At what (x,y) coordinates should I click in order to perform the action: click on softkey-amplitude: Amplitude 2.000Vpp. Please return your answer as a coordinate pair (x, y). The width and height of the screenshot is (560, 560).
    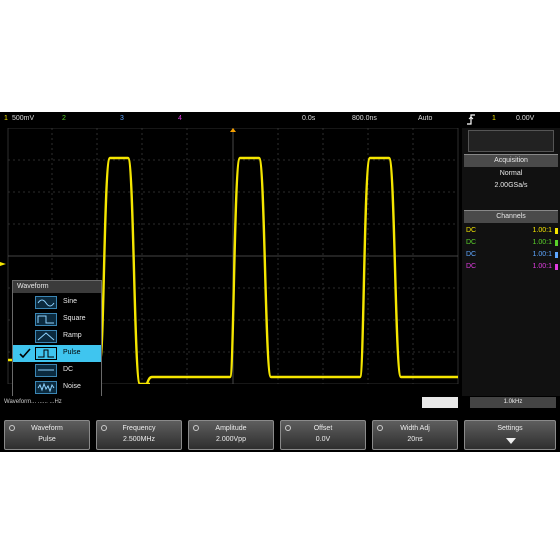
    Looking at the image, I should click on (231, 435).